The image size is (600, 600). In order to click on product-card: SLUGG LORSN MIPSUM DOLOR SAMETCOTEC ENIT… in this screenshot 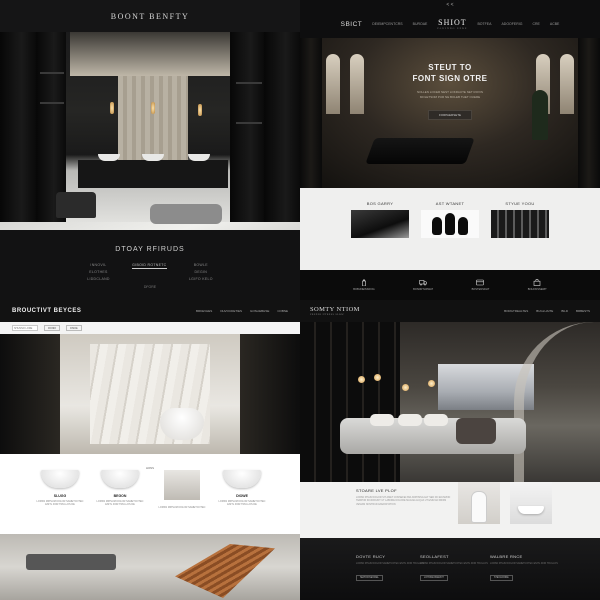, I will do `click(60, 488)`.